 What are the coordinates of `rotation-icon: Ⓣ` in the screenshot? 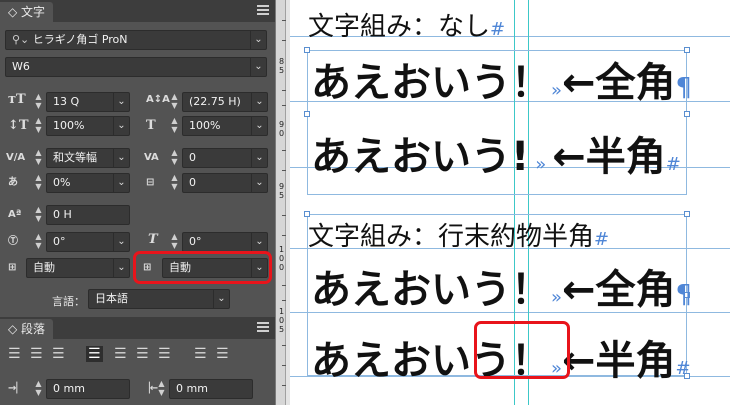 It's located at (13, 241).